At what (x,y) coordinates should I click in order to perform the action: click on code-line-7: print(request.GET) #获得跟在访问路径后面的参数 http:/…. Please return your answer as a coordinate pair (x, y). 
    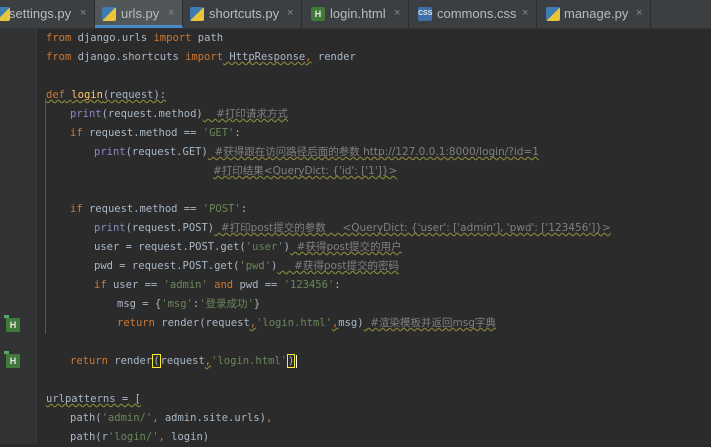
    Looking at the image, I should click on (316, 152).